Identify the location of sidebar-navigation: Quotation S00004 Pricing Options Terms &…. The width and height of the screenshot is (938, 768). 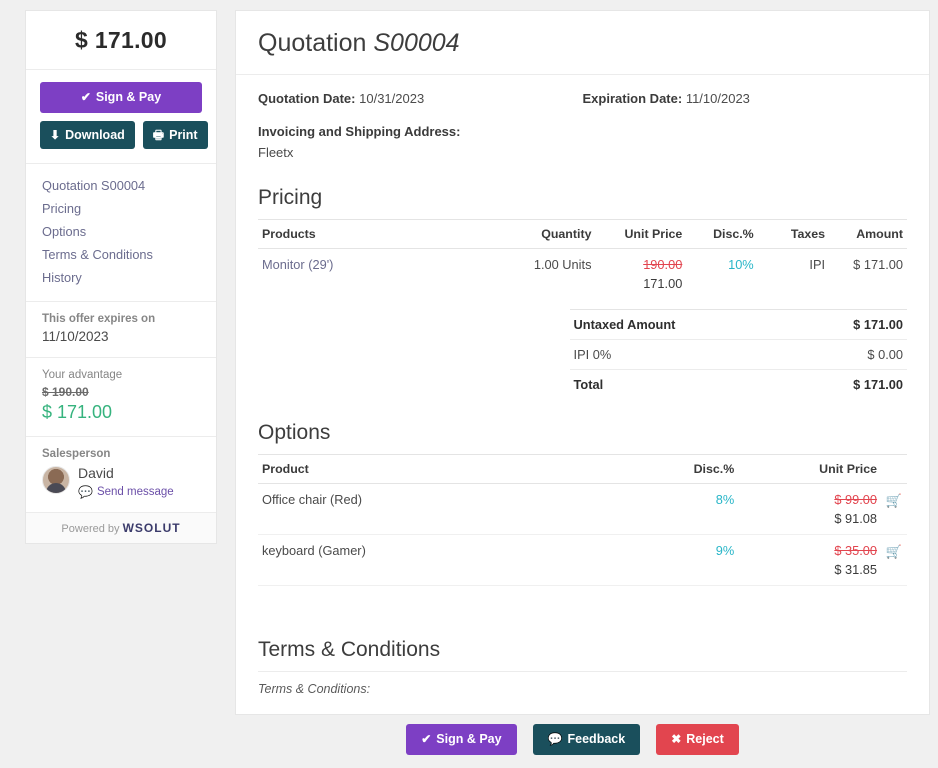
(121, 233).